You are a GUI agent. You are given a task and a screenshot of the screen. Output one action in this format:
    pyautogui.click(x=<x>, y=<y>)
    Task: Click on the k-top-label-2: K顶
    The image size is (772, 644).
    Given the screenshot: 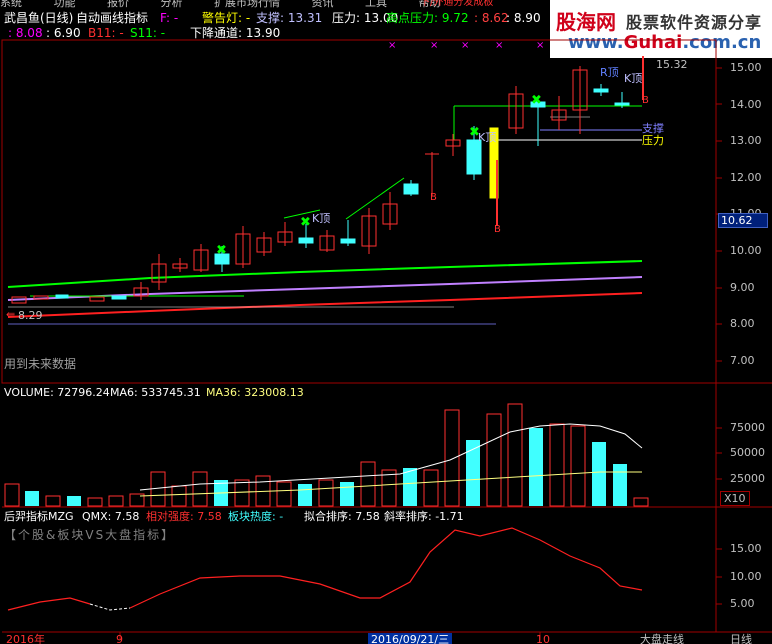 What is the action you would take?
    pyautogui.click(x=487, y=137)
    